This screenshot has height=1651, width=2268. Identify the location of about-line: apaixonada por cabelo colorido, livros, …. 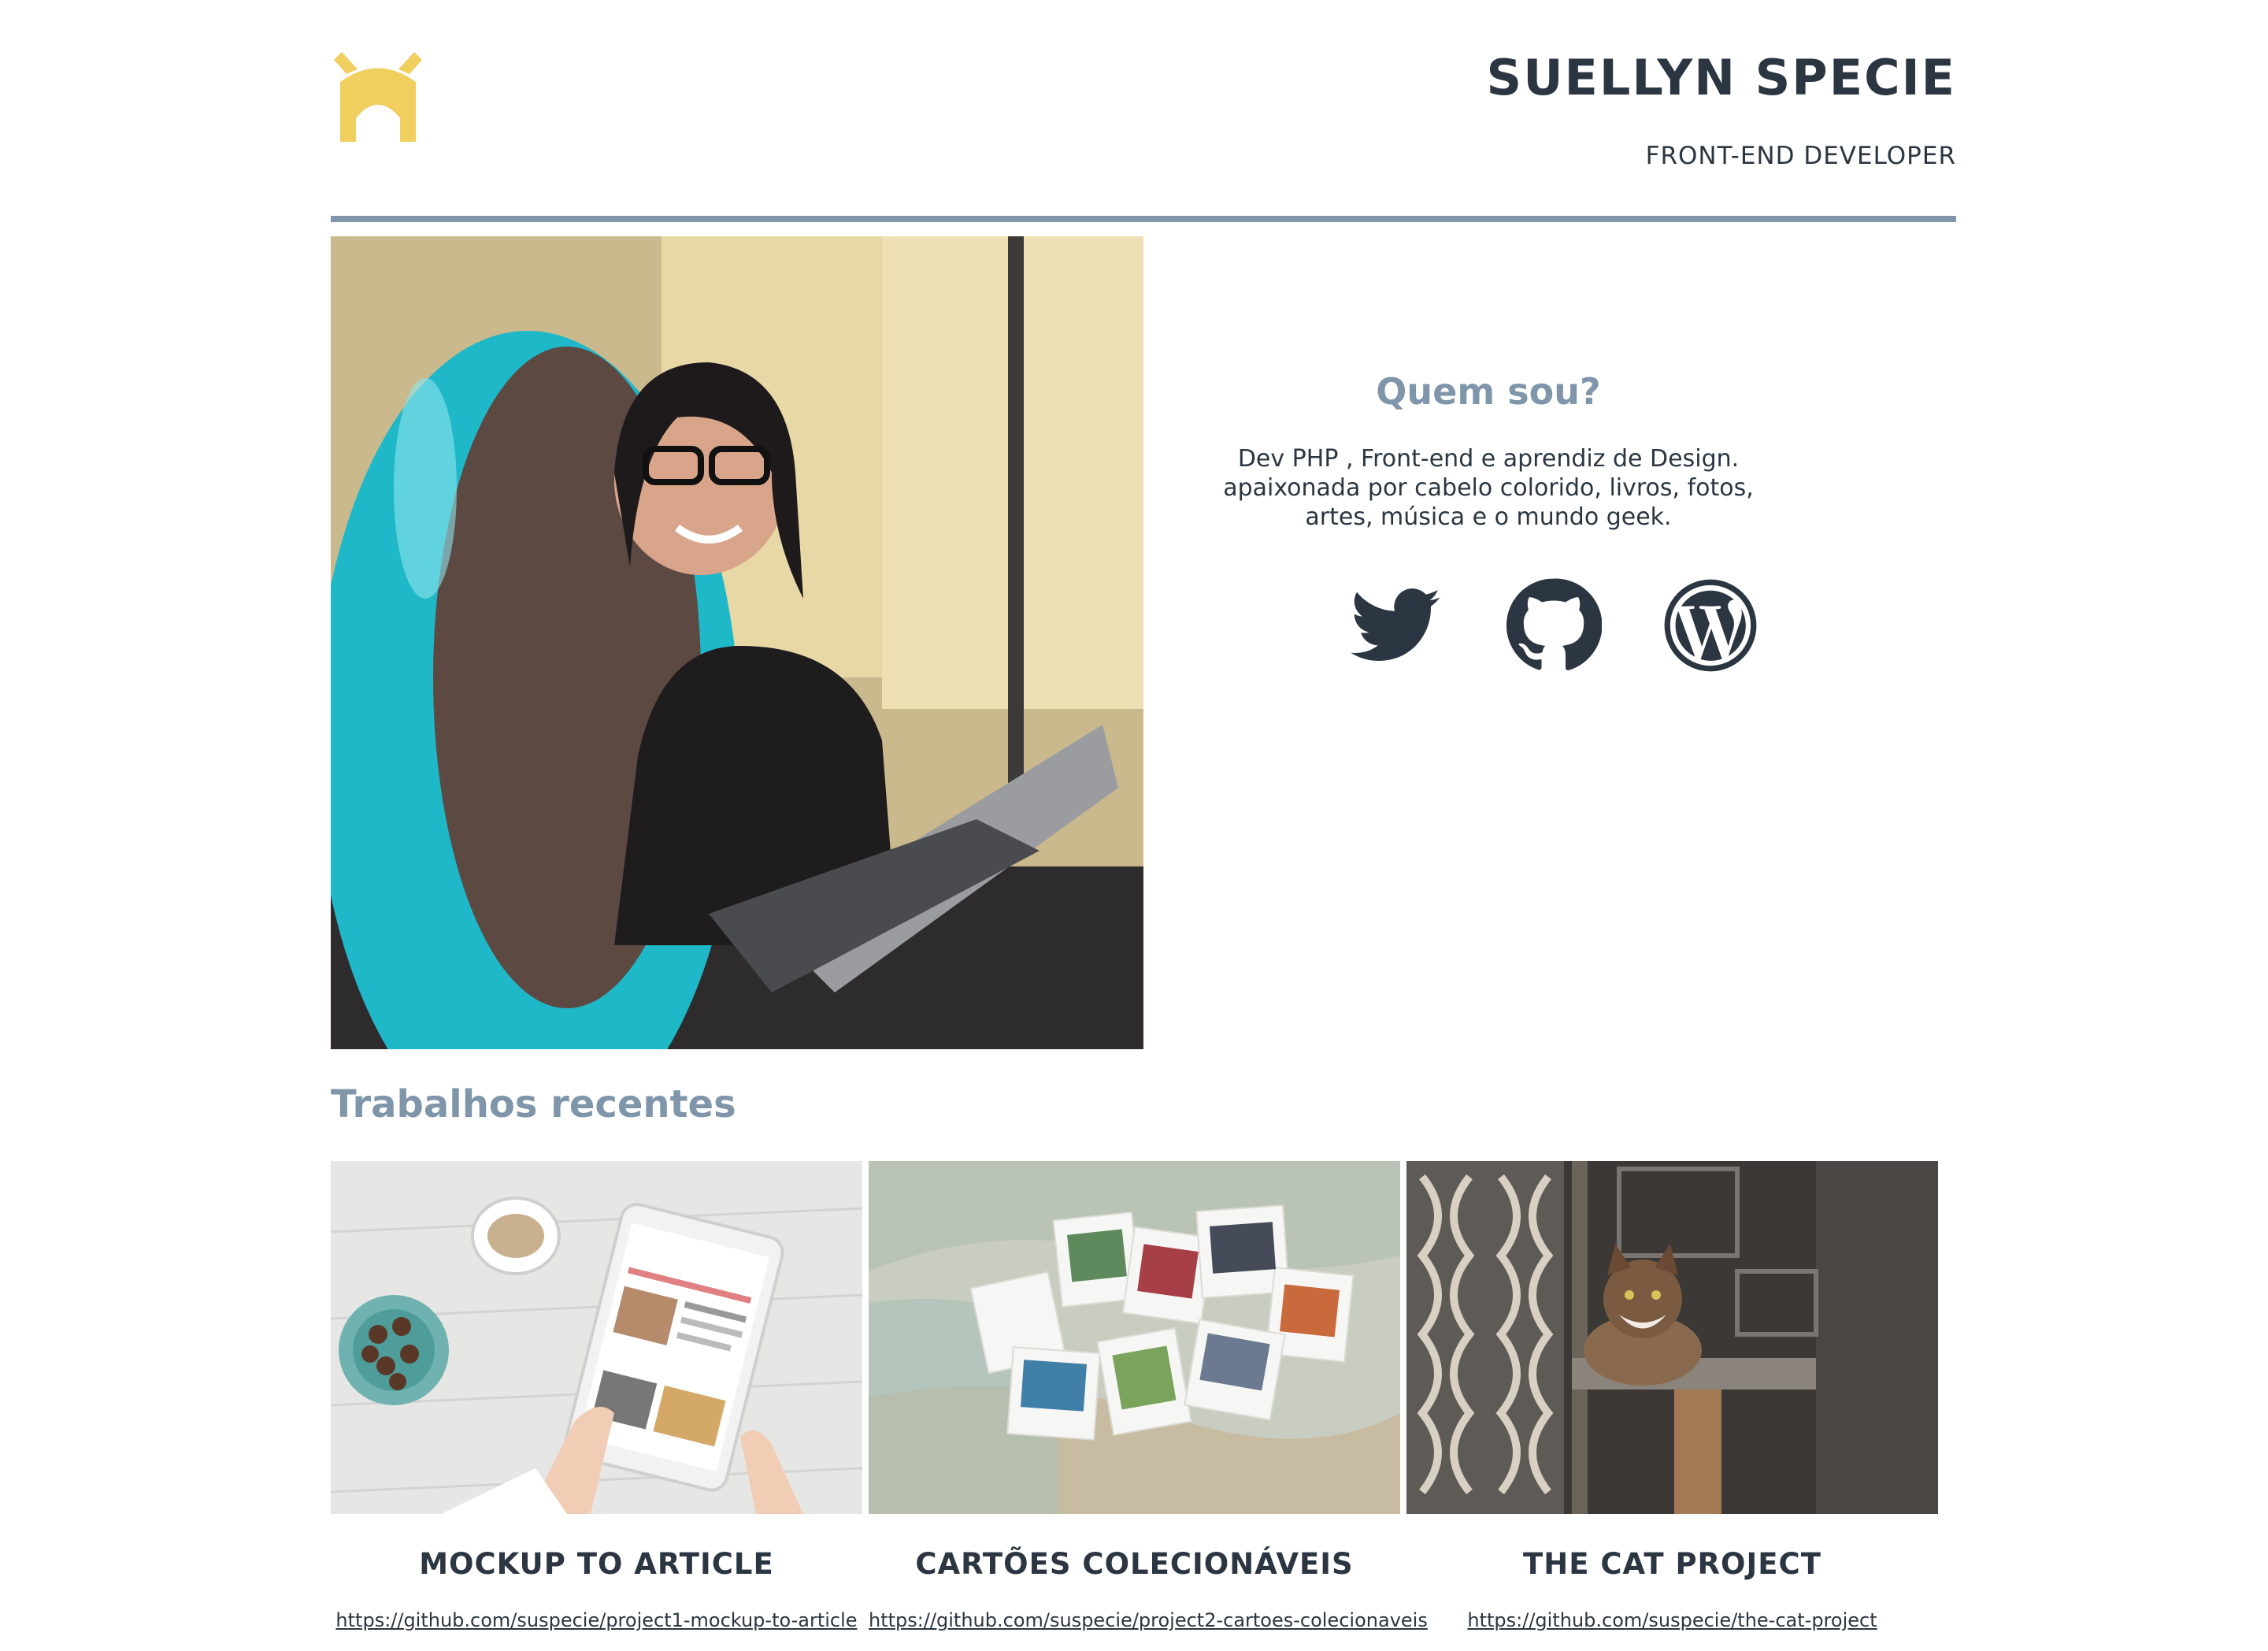
(1488, 488).